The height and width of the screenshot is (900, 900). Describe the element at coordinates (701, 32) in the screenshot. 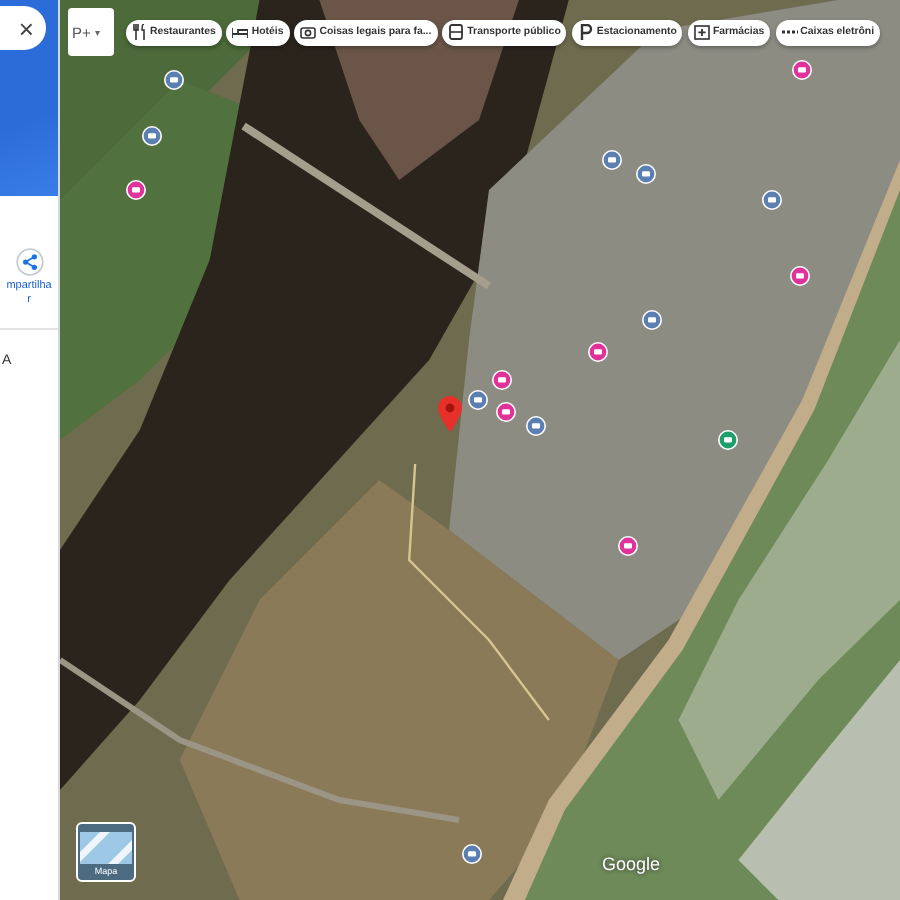

I see `pharmacy-icon` at that location.